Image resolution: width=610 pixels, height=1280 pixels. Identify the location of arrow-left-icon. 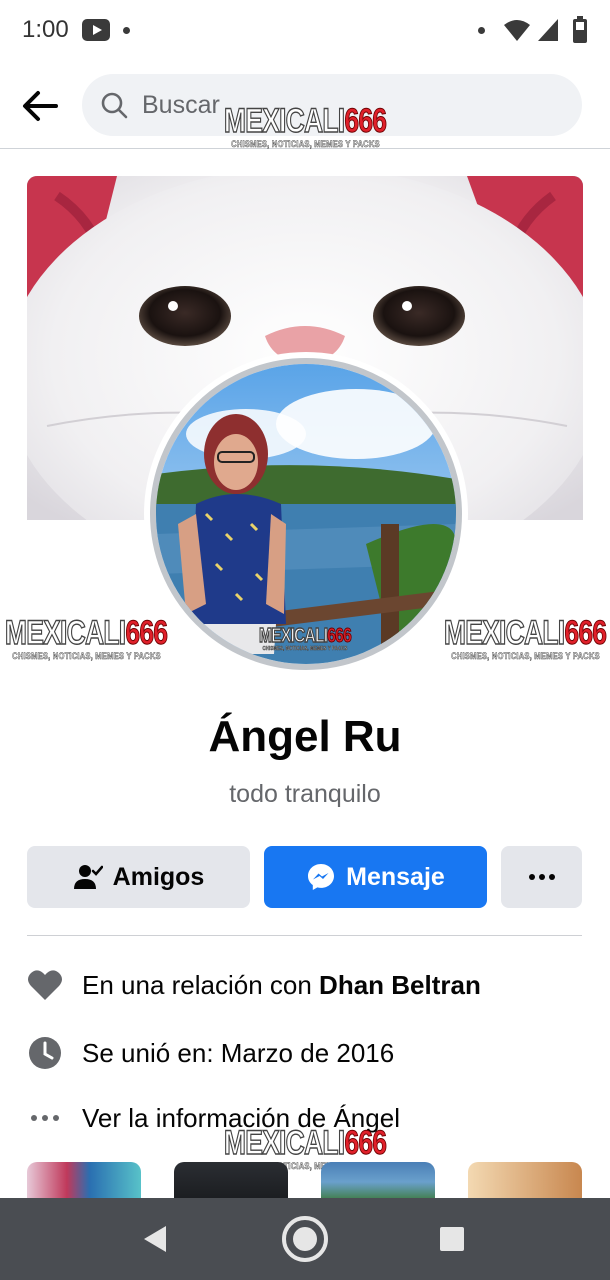
(40, 106).